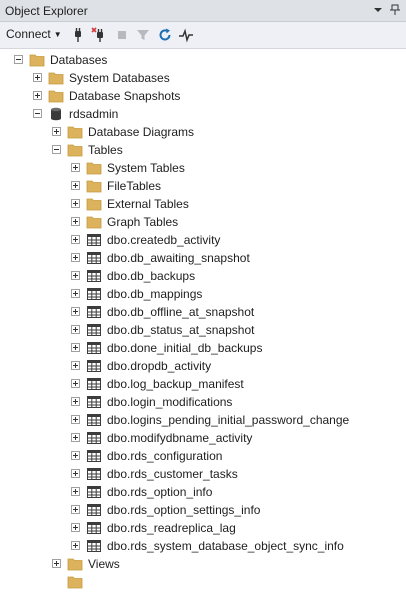 This screenshot has width=406, height=593. Describe the element at coordinates (134, 186) in the screenshot. I see `tree-node-label: FileTables` at that location.